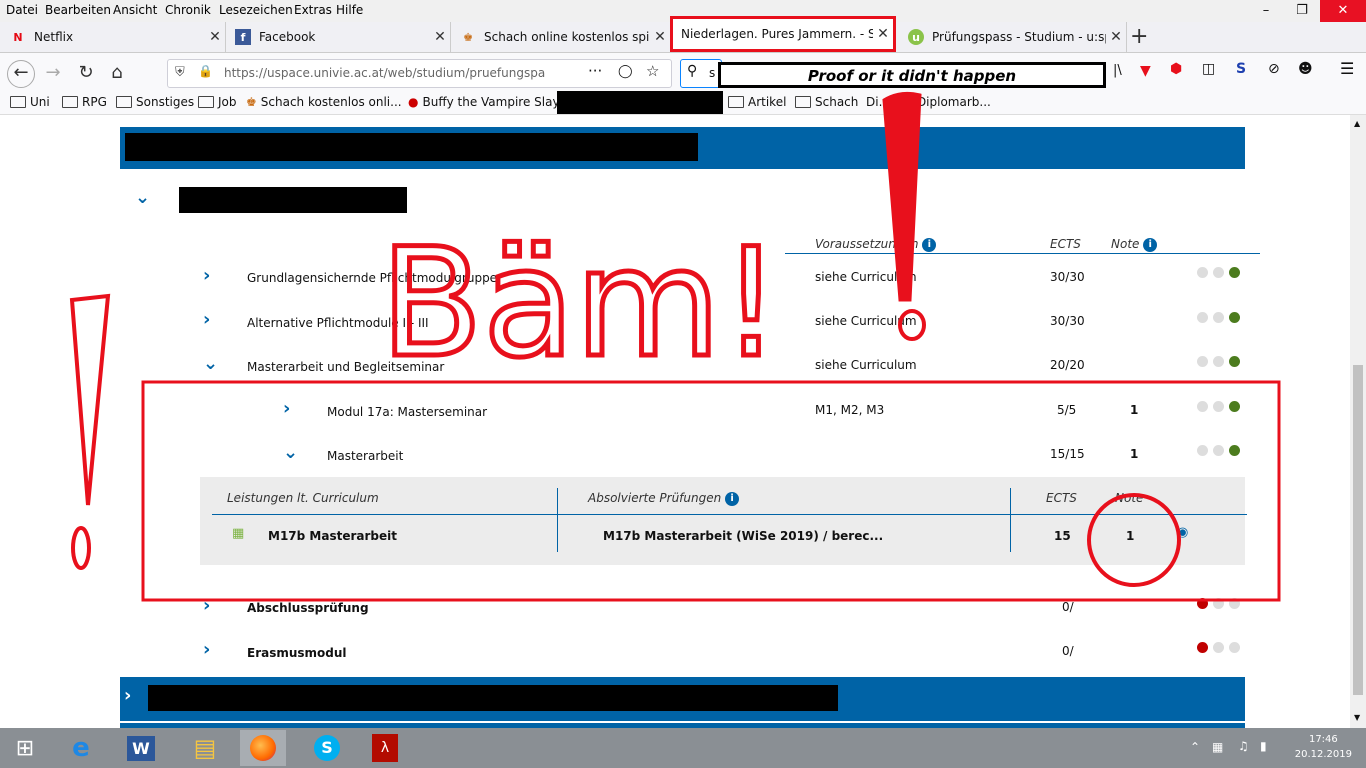 The width and height of the screenshot is (1366, 768). I want to click on caption-box: Proof or it didn't happen, so click(912, 75).